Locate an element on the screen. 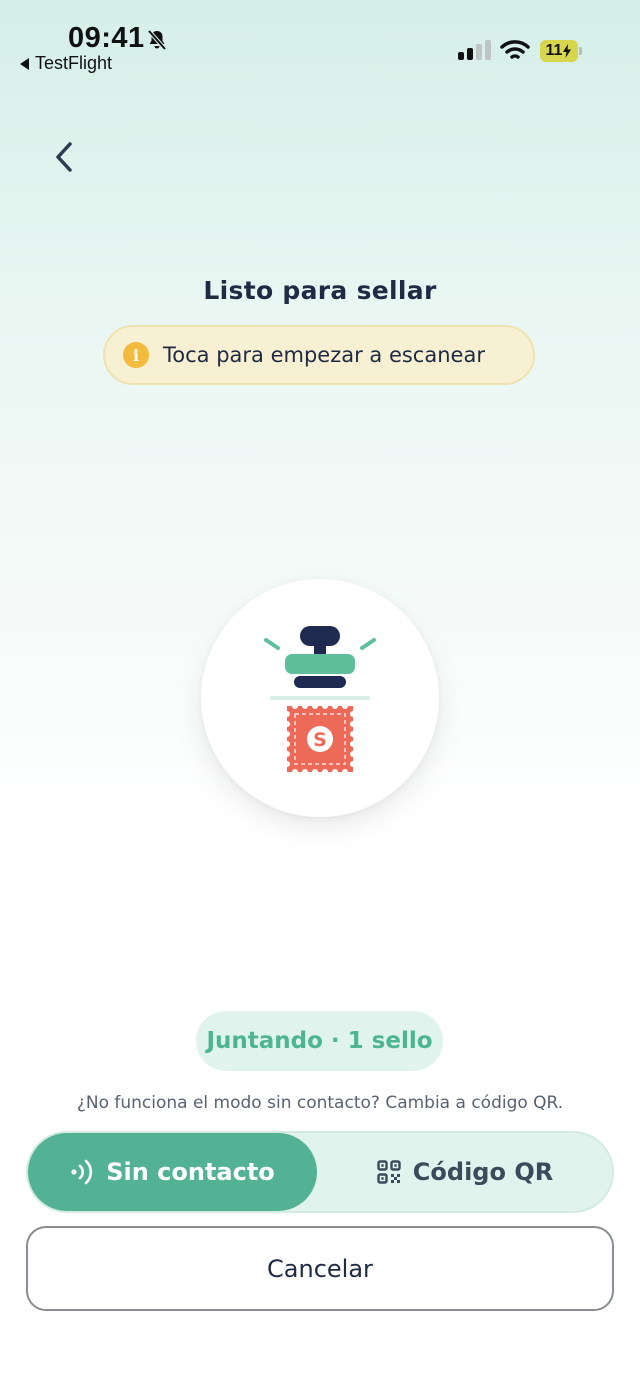 This screenshot has height=1391, width=640. nav-back-button is located at coordinates (64, 157).